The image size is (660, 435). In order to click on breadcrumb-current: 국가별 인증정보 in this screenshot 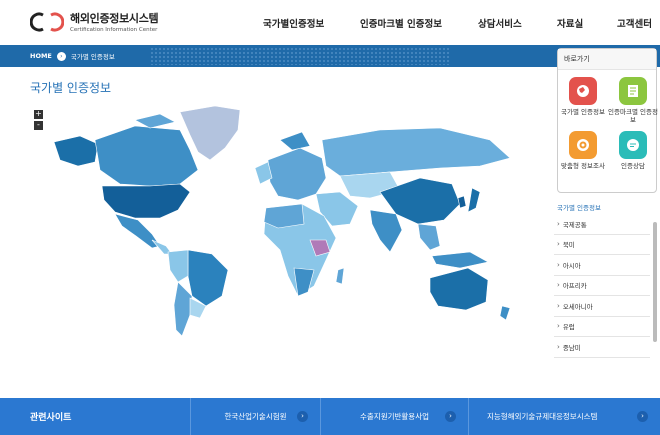, I will do `click(92, 57)`.